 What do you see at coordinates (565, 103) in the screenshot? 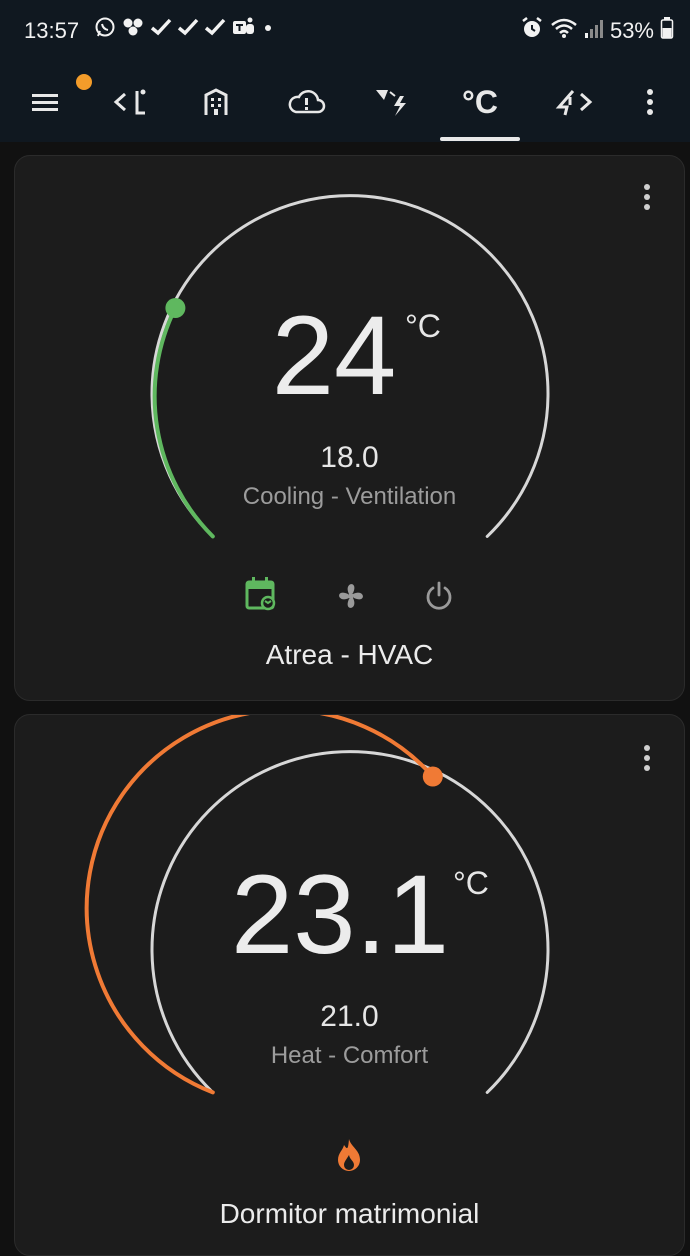
I see `shower-icon` at bounding box center [565, 103].